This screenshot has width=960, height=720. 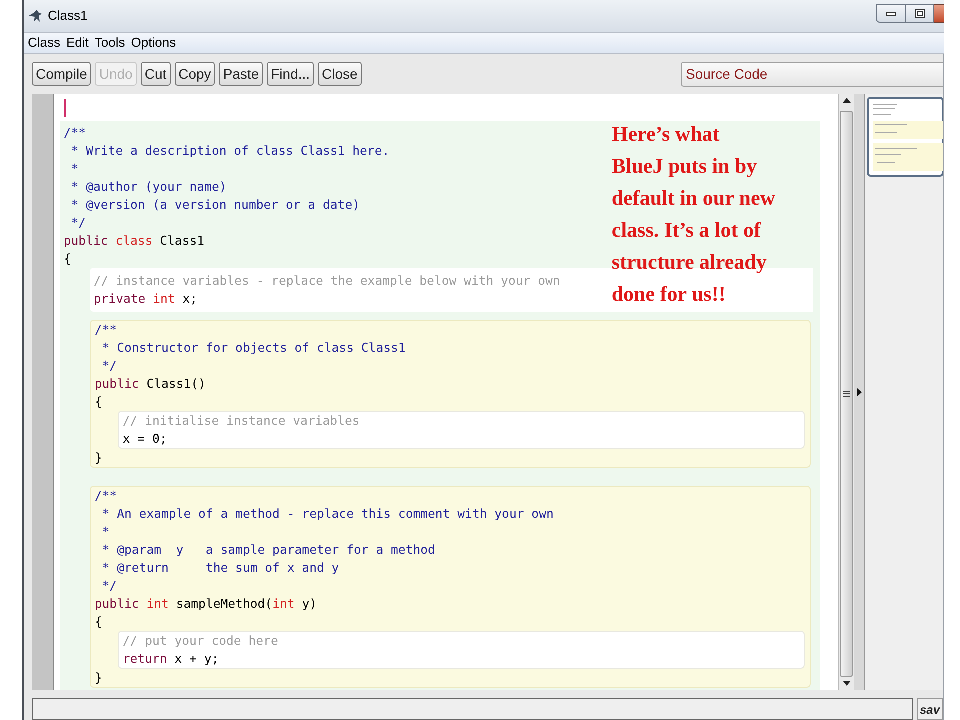 I want to click on grip-icon, so click(x=846, y=394).